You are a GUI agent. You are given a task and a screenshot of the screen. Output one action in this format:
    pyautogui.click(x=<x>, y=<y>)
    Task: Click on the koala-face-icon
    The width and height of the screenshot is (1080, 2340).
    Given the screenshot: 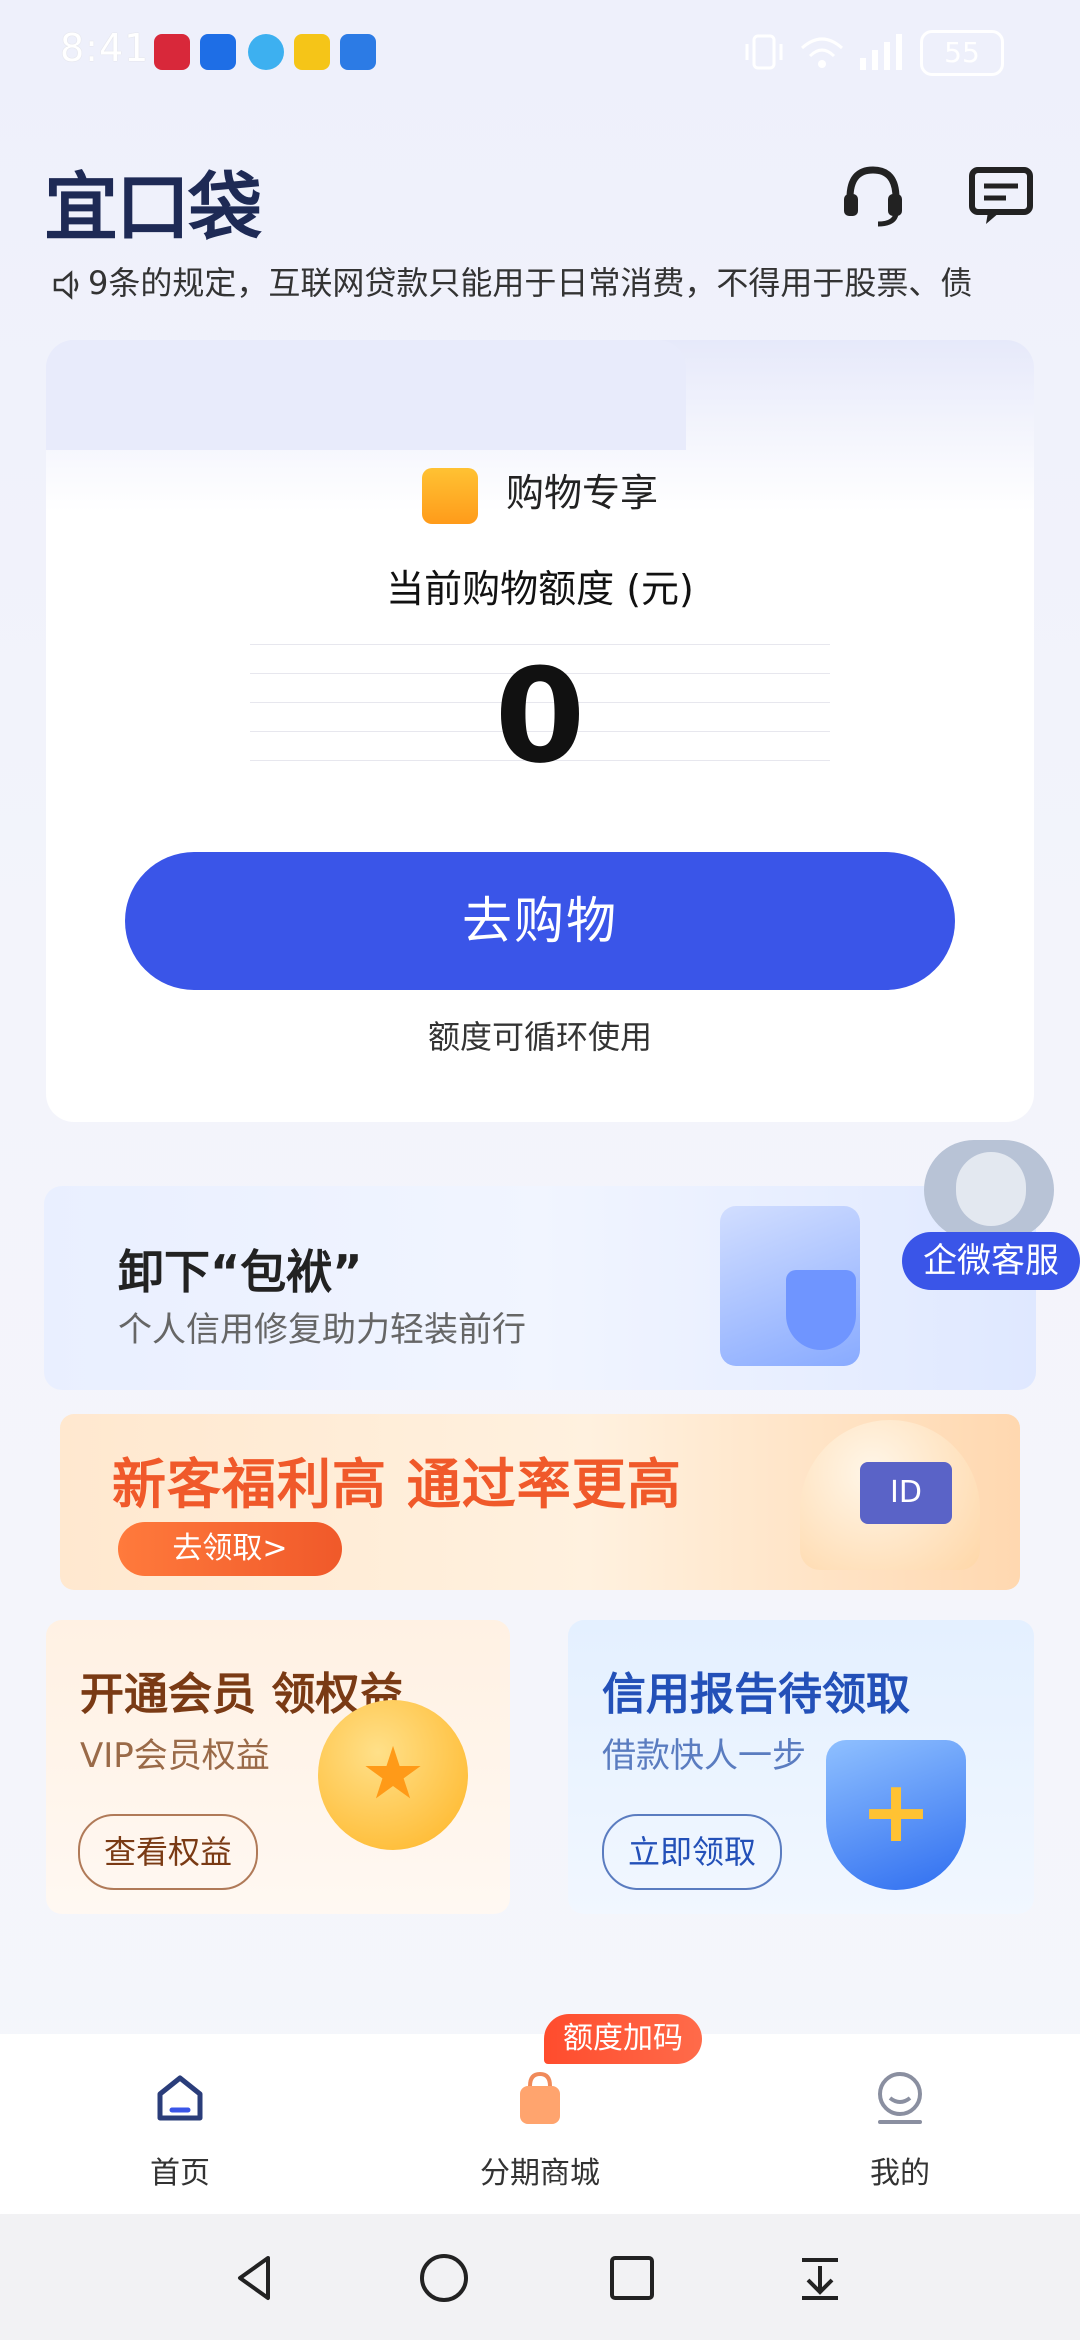 What is the action you would take?
    pyautogui.click(x=991, y=1189)
    